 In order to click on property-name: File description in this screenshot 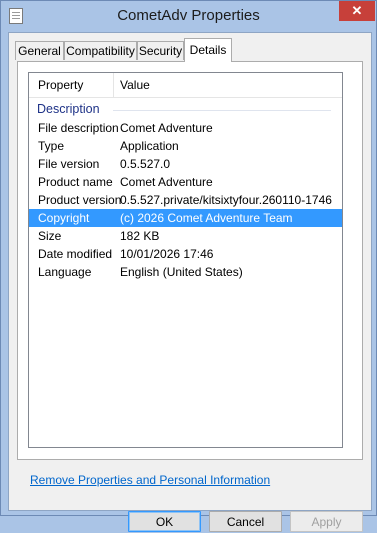, I will do `click(78, 128)`.